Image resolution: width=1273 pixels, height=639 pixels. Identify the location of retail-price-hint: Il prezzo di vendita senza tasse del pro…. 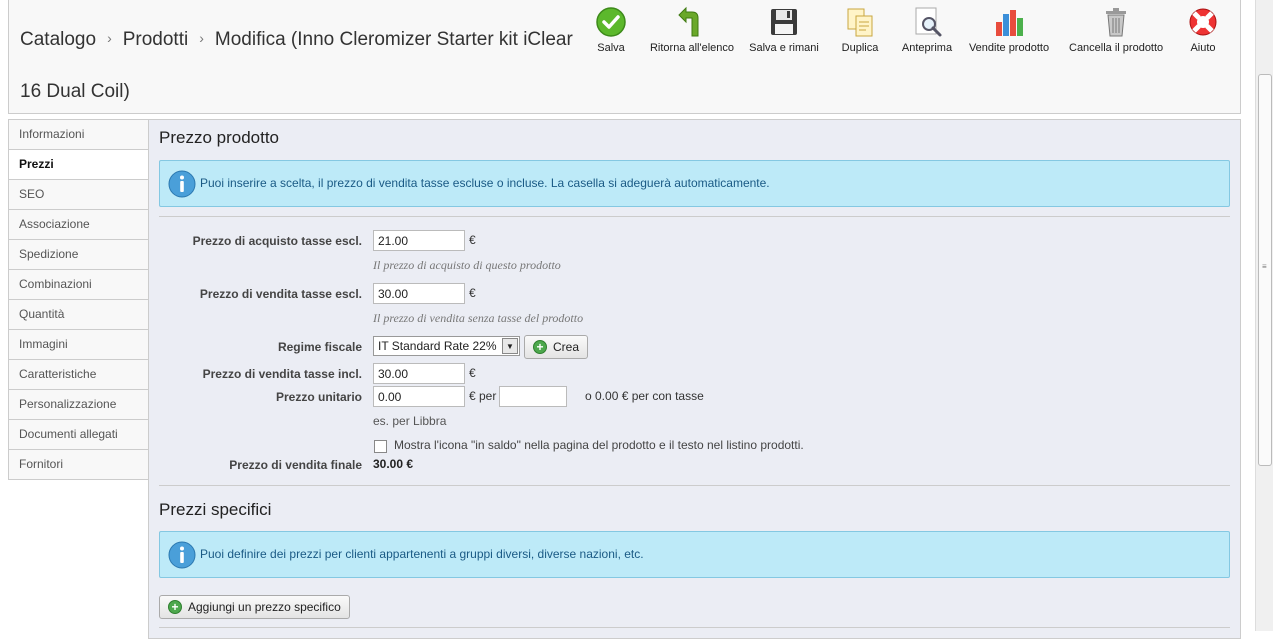
(478, 318).